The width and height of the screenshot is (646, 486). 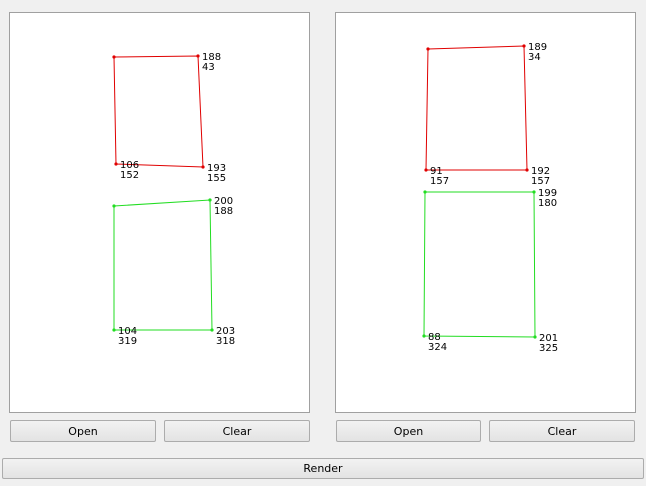 What do you see at coordinates (408, 431) in the screenshot?
I see `right-open-button: Open` at bounding box center [408, 431].